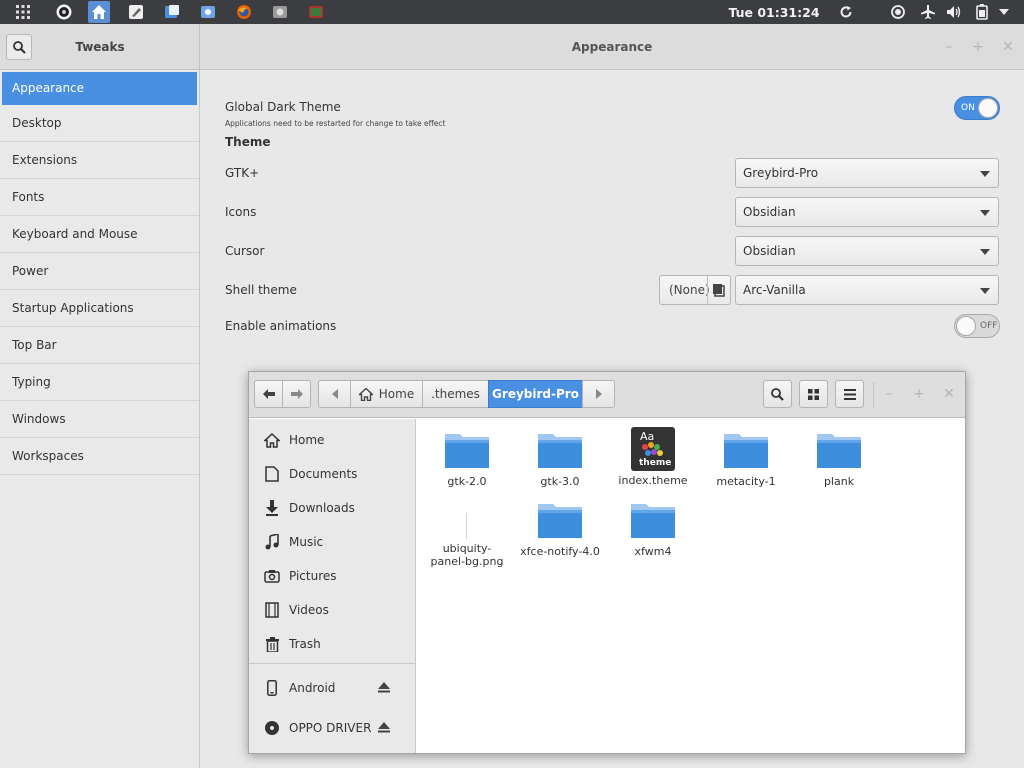 The height and width of the screenshot is (768, 1024). What do you see at coordinates (535, 394) in the screenshot?
I see `breadcrumb-greybird-pro: Greybird-Pro` at bounding box center [535, 394].